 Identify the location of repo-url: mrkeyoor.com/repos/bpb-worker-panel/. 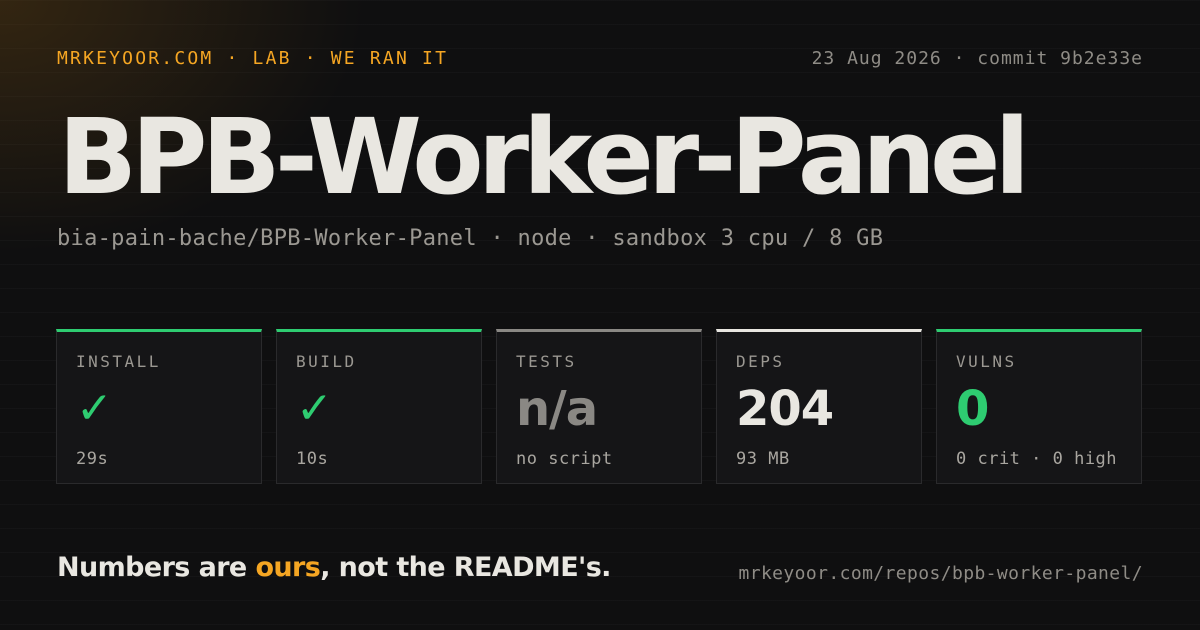
(940, 573).